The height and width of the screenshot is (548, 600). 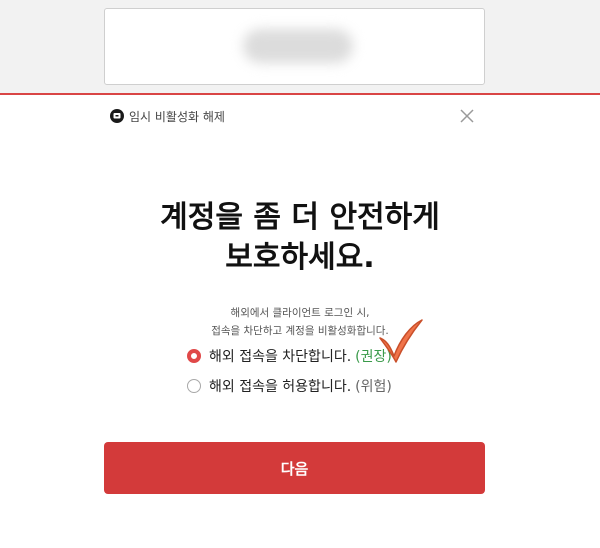 I want to click on dialog-header: 임시 비활성화 해제, so click(x=167, y=116).